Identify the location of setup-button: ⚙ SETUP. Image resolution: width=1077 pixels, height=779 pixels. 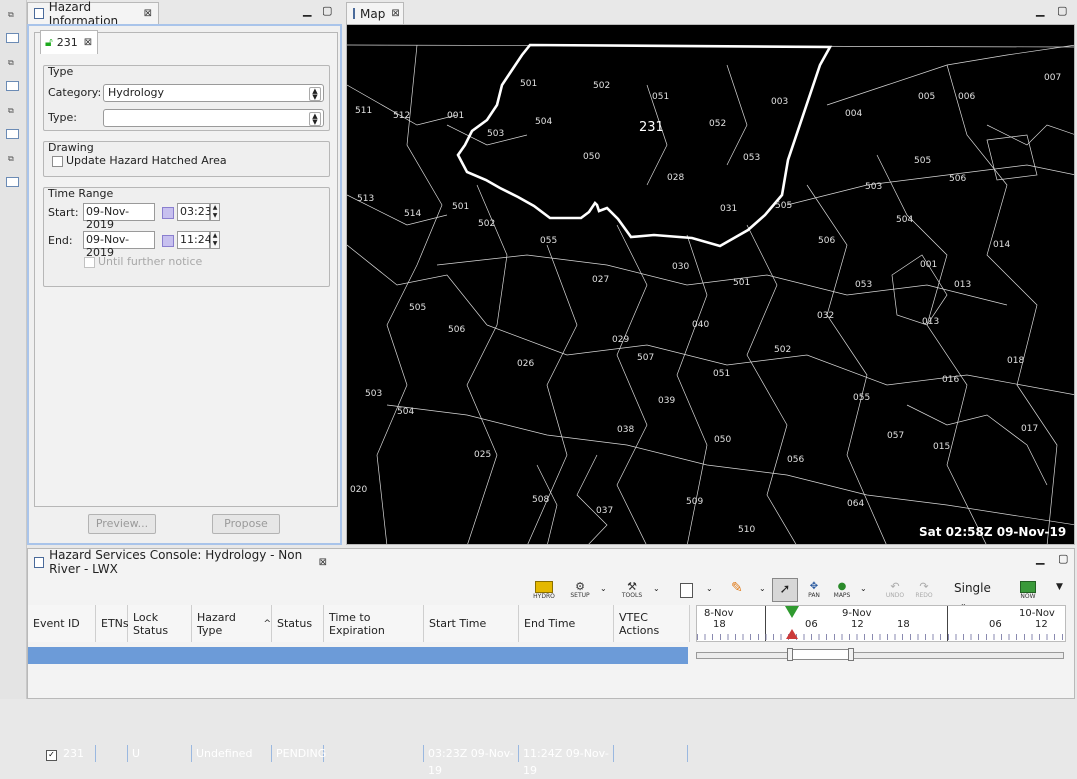
(580, 592).